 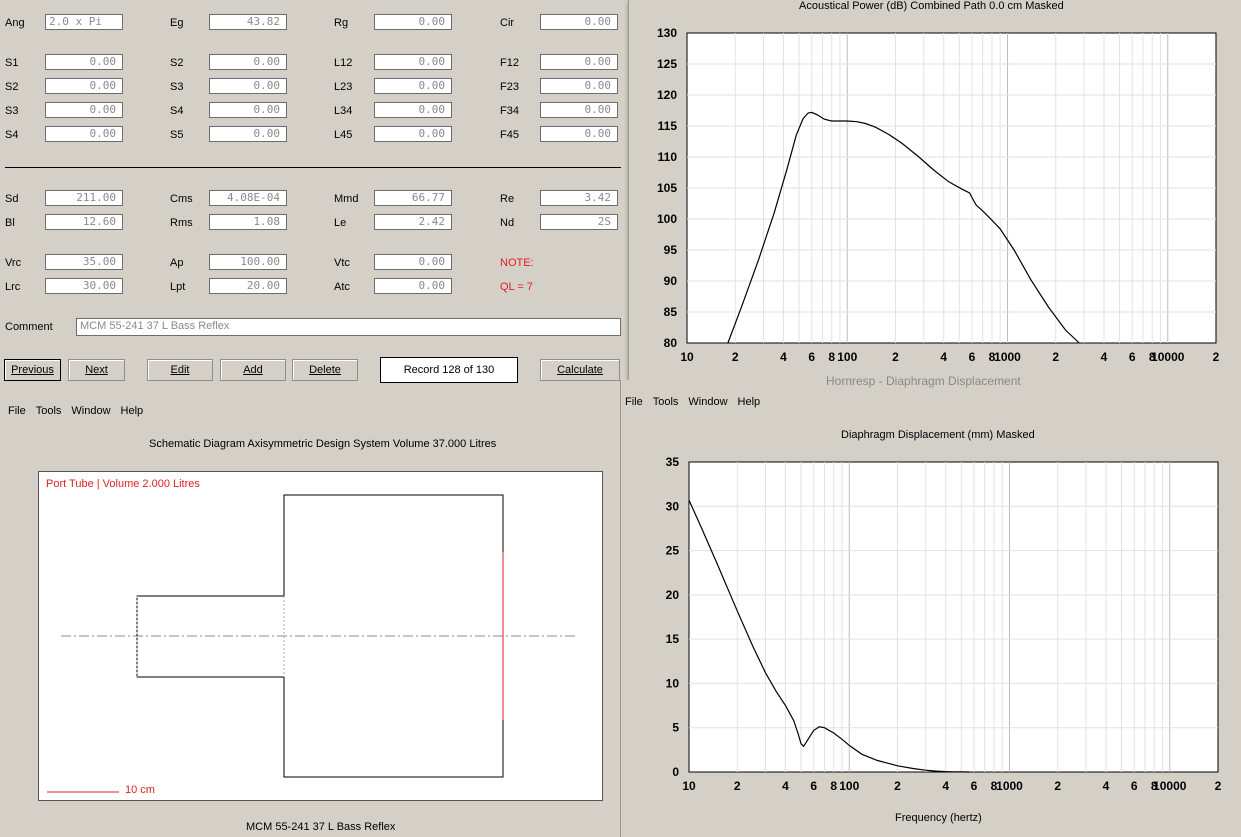 I want to click on y-tick-label: 110, so click(x=668, y=157).